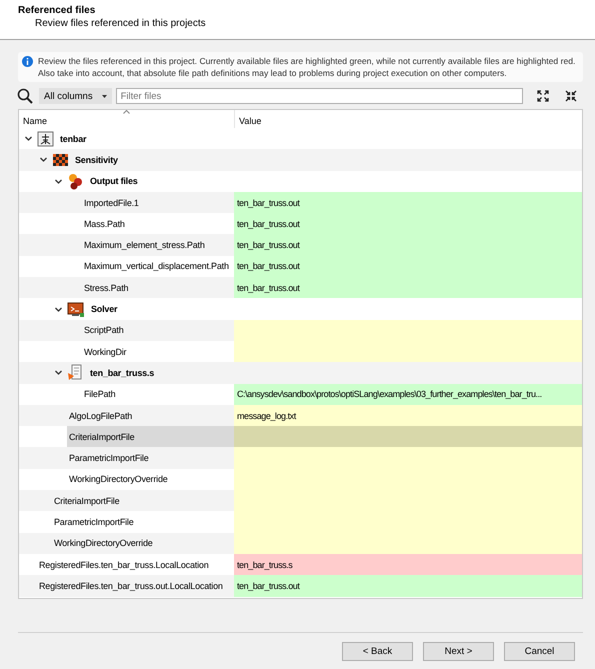  What do you see at coordinates (158, 203) in the screenshot?
I see `tree-item: ImportedFile.1` at bounding box center [158, 203].